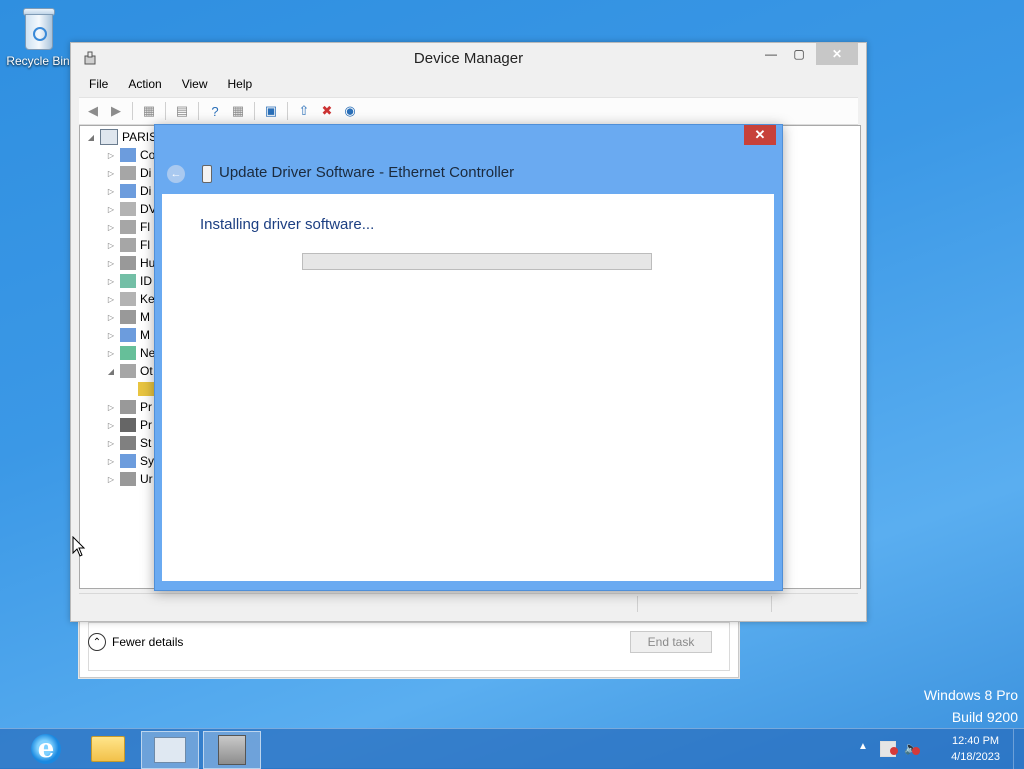 The width and height of the screenshot is (1024, 769). Describe the element at coordinates (671, 642) in the screenshot. I see `end-task-button: End task` at that location.